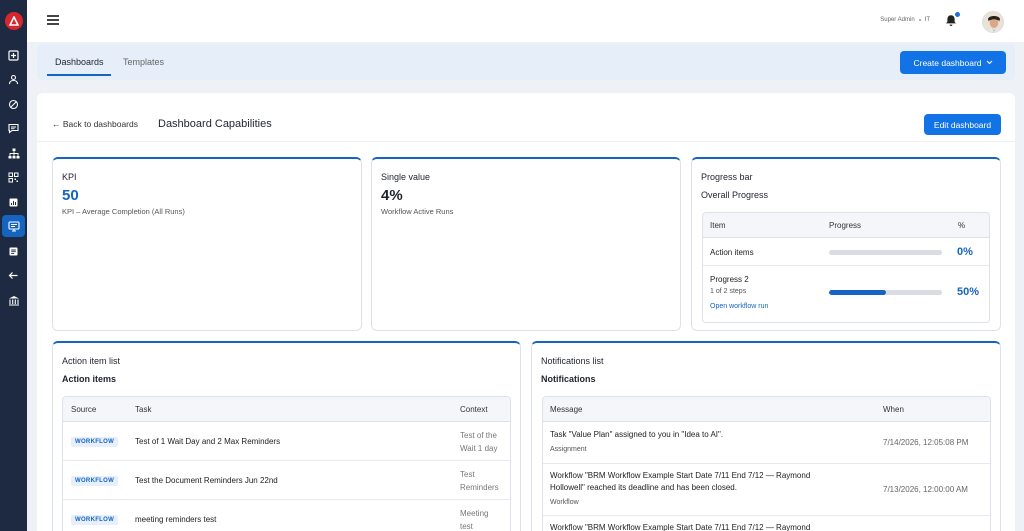 This screenshot has height=531, width=1024. I want to click on task-name: meeting reminders test, so click(176, 519).